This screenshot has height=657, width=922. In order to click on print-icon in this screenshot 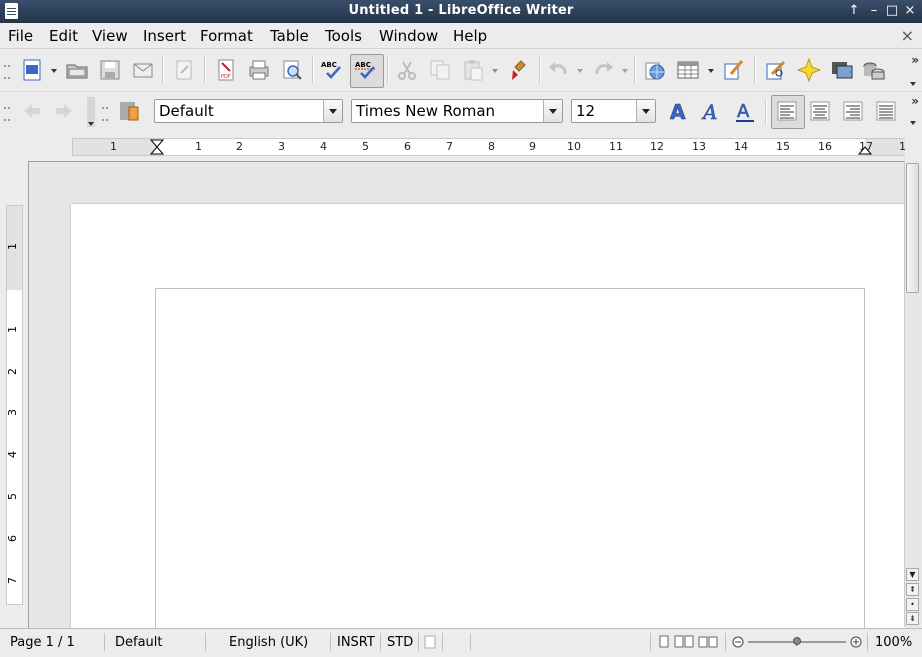, I will do `click(259, 70)`.